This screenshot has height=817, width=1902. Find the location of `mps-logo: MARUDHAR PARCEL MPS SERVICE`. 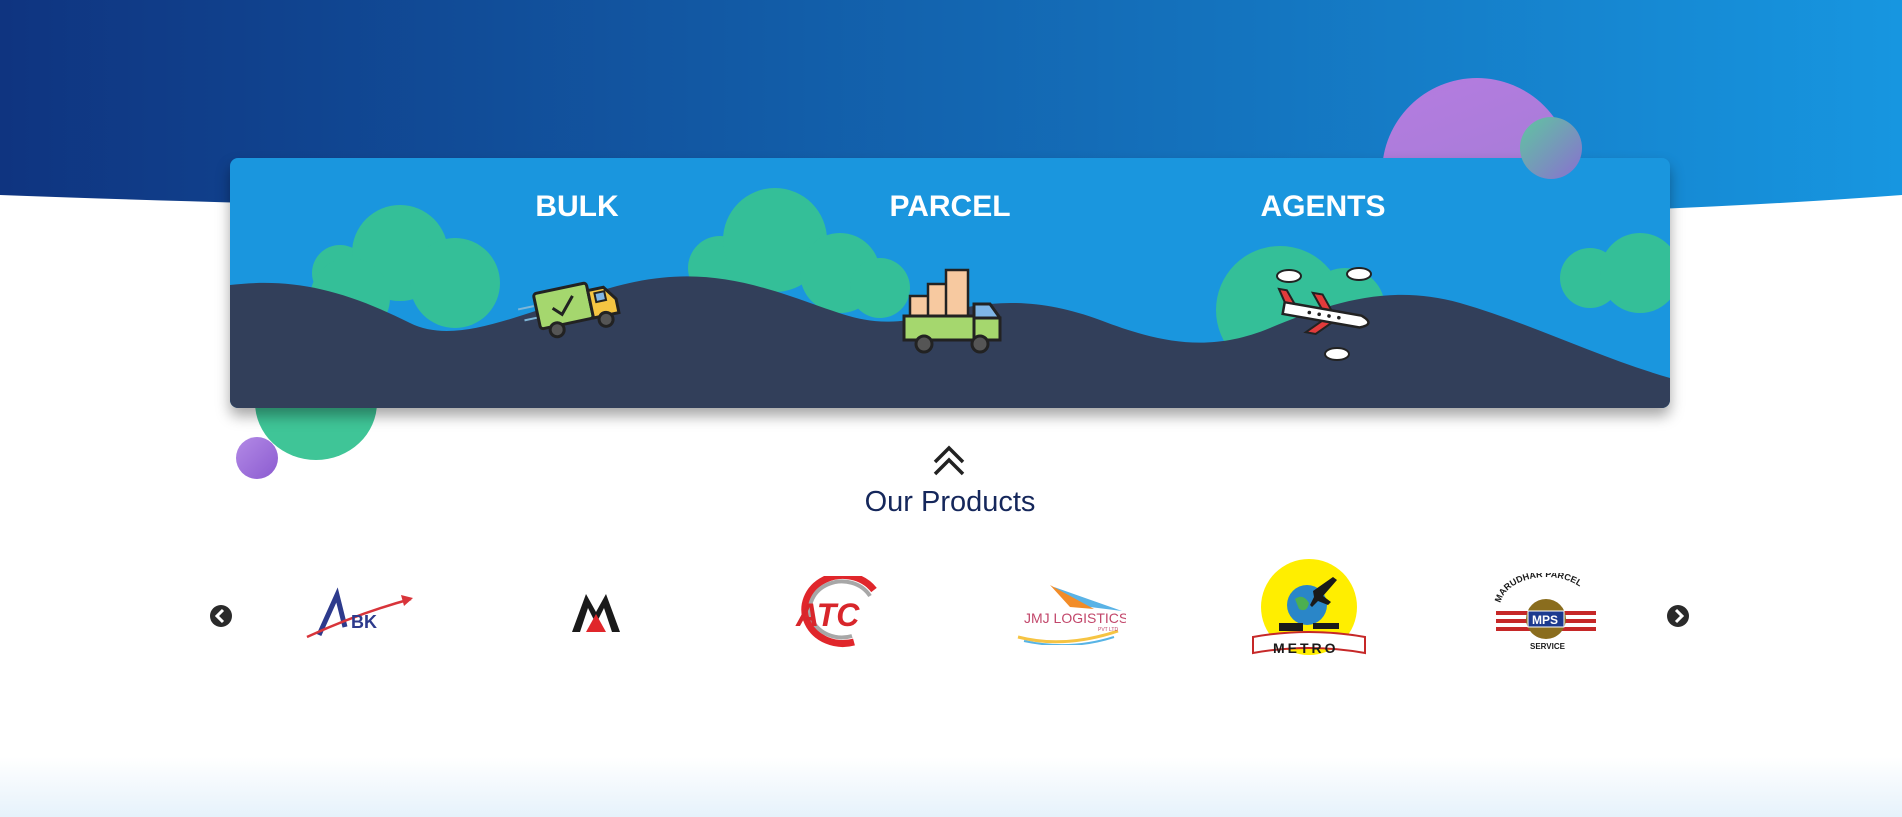

mps-logo: MARUDHAR PARCEL MPS SERVICE is located at coordinates (1544, 612).